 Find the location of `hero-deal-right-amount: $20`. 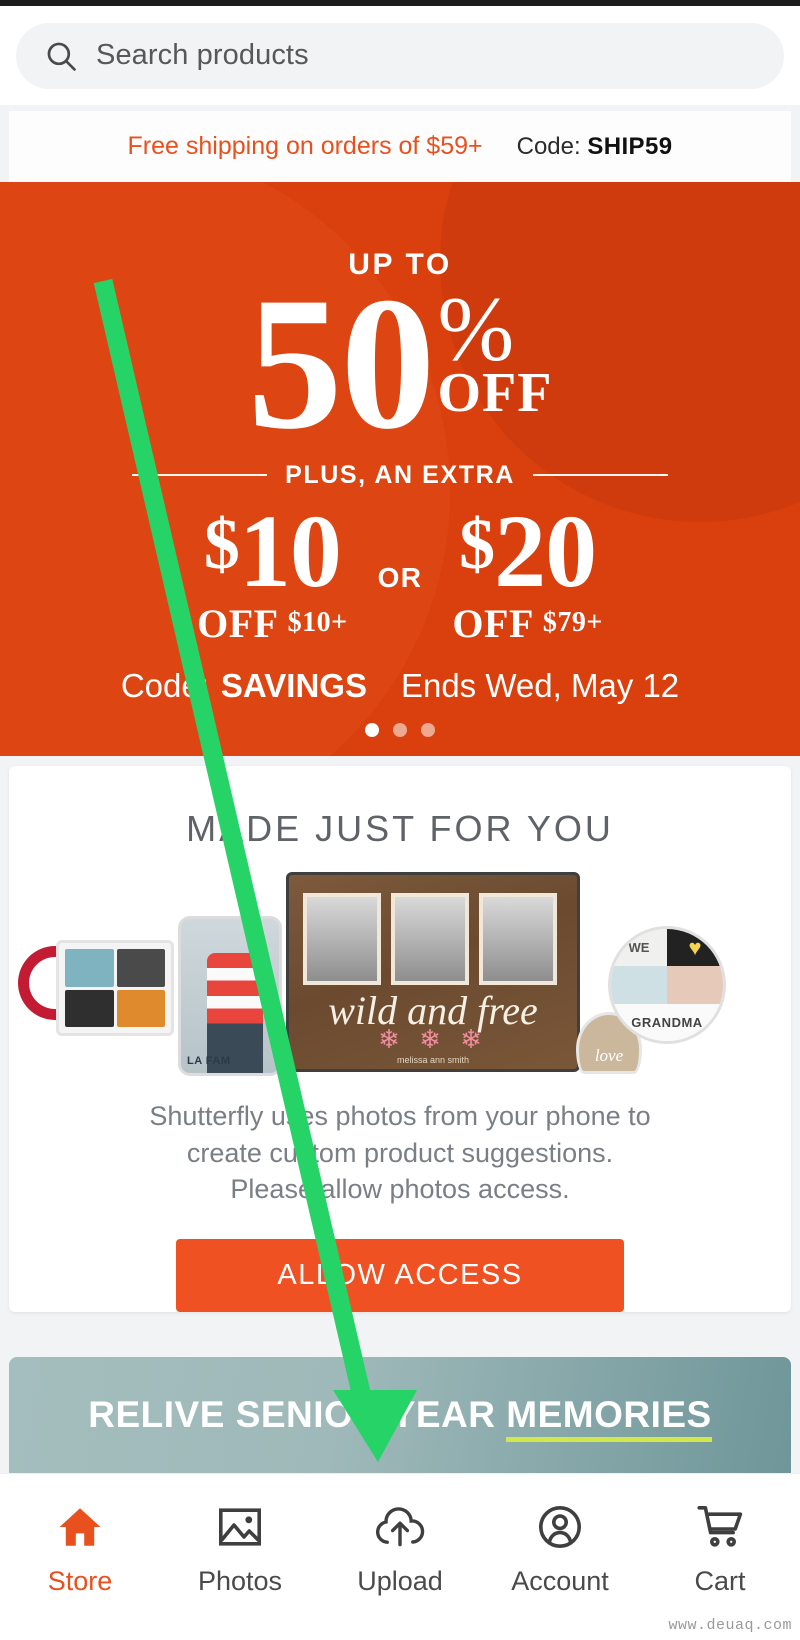

hero-deal-right-amount: $20 is located at coordinates (528, 551).